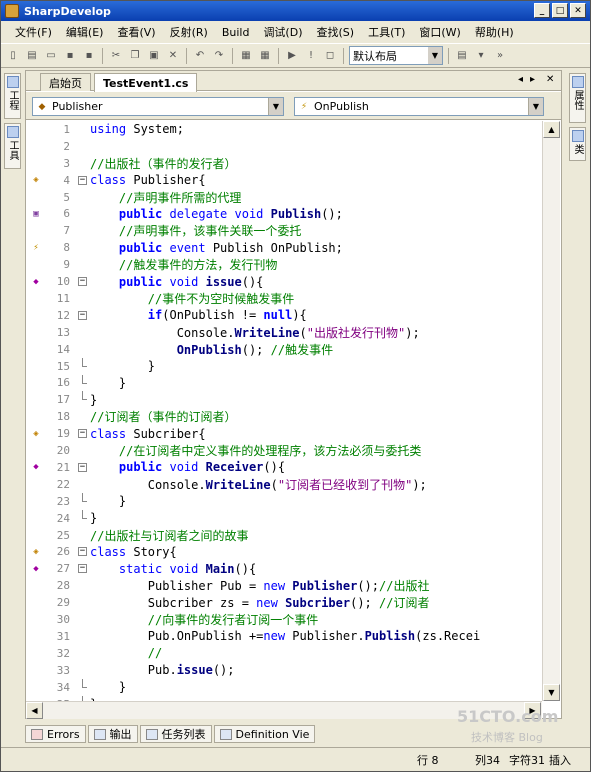  Describe the element at coordinates (33, 32) in the screenshot. I see `menu-file: 文件(F)` at that location.